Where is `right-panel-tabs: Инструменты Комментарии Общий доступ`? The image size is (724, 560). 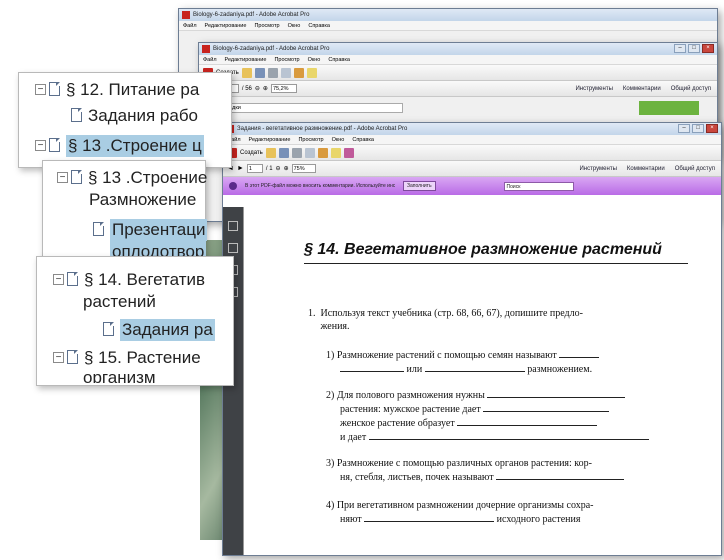
right-panel-tabs: Инструменты Комментарии Общий доступ is located at coordinates (646, 89).